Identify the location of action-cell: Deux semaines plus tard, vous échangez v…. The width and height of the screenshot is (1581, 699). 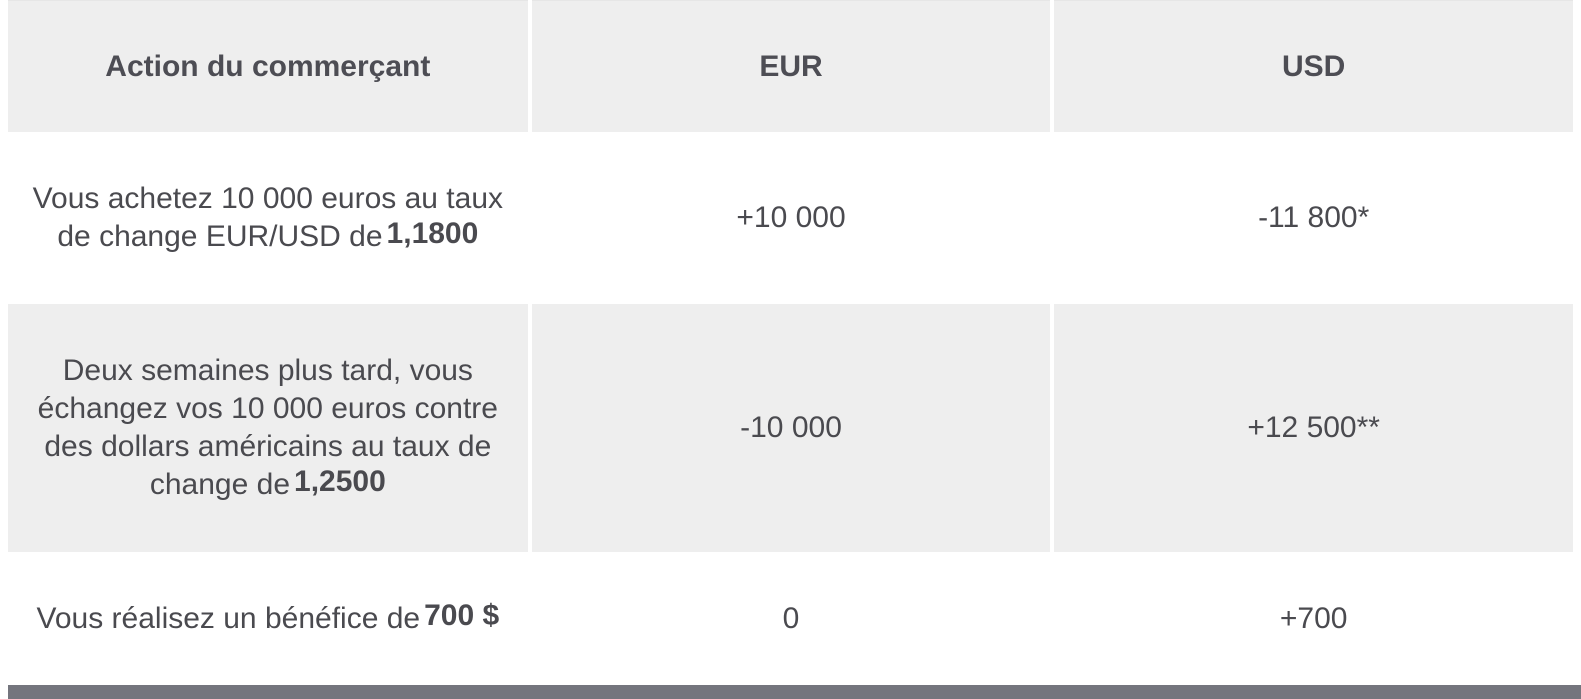
(268, 428).